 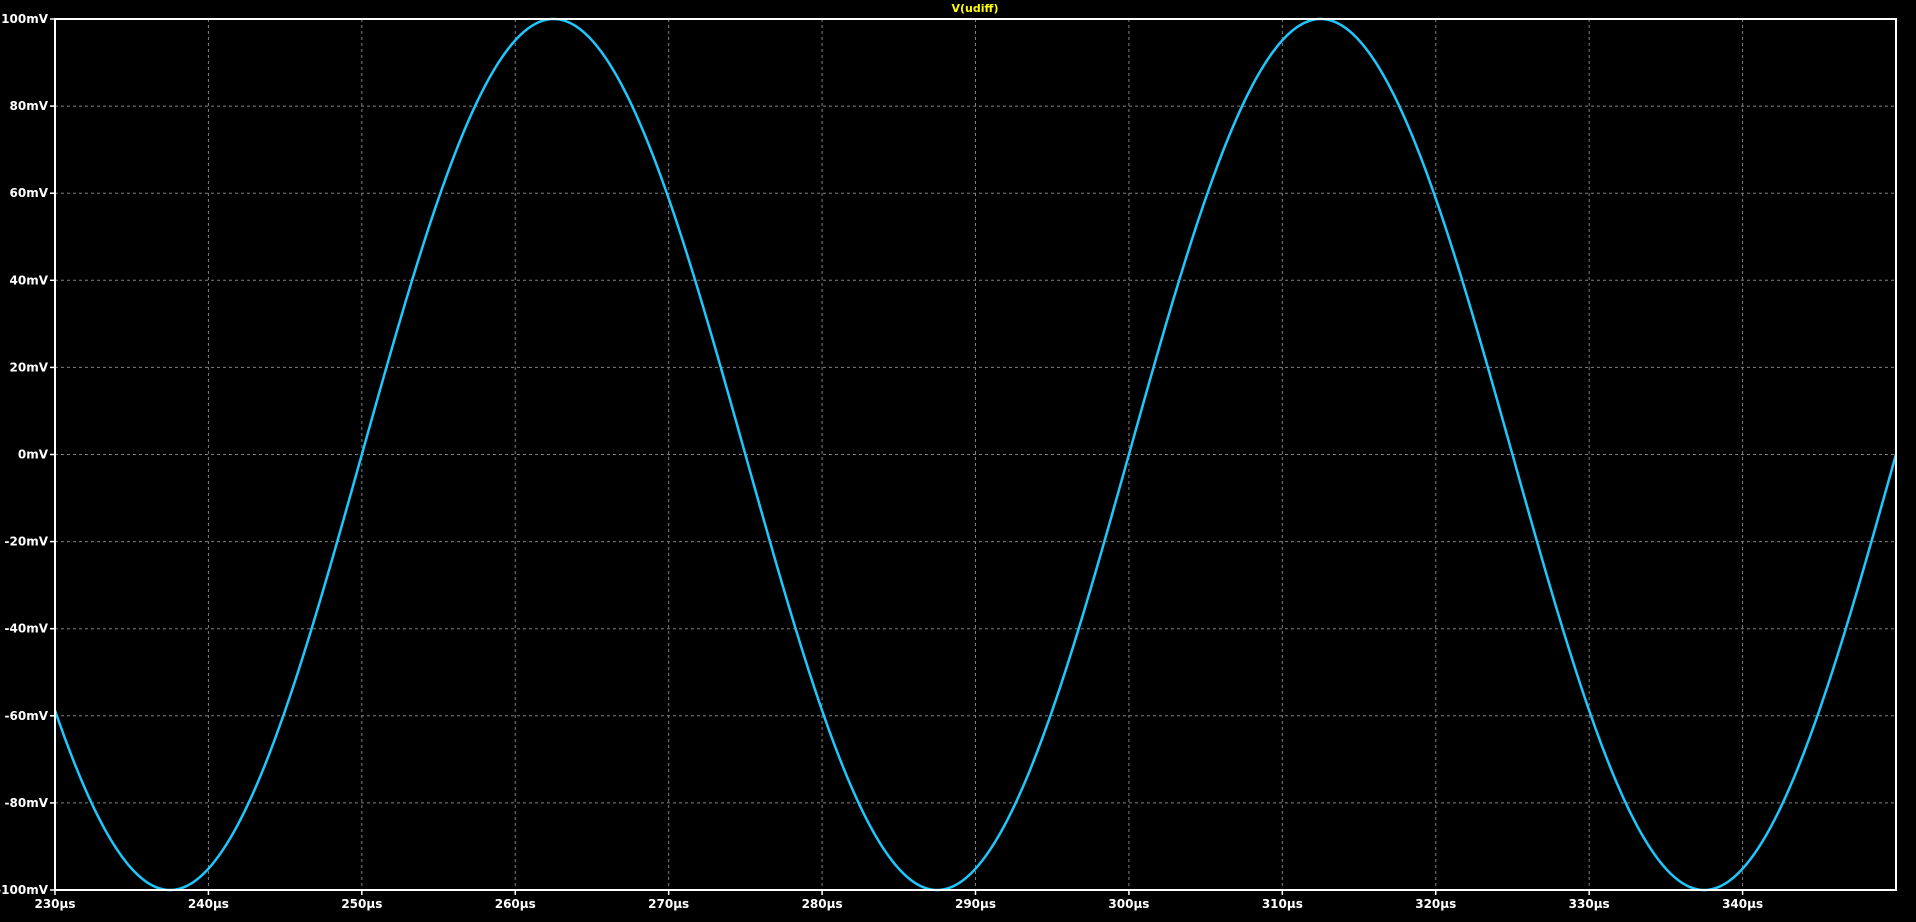 What do you see at coordinates (33, 455) in the screenshot?
I see `y-tick-label: 0mV` at bounding box center [33, 455].